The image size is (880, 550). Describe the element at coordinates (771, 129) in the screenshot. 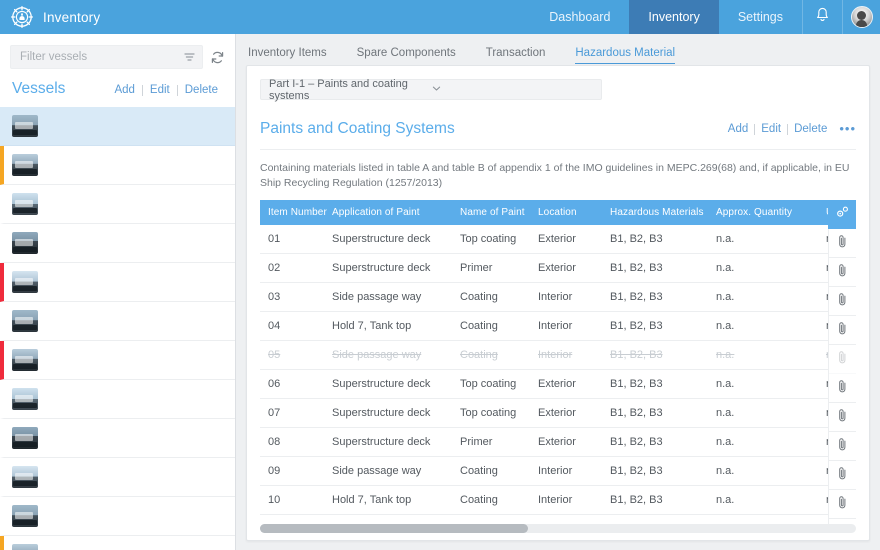

I see `section-edit-button: Edit` at that location.